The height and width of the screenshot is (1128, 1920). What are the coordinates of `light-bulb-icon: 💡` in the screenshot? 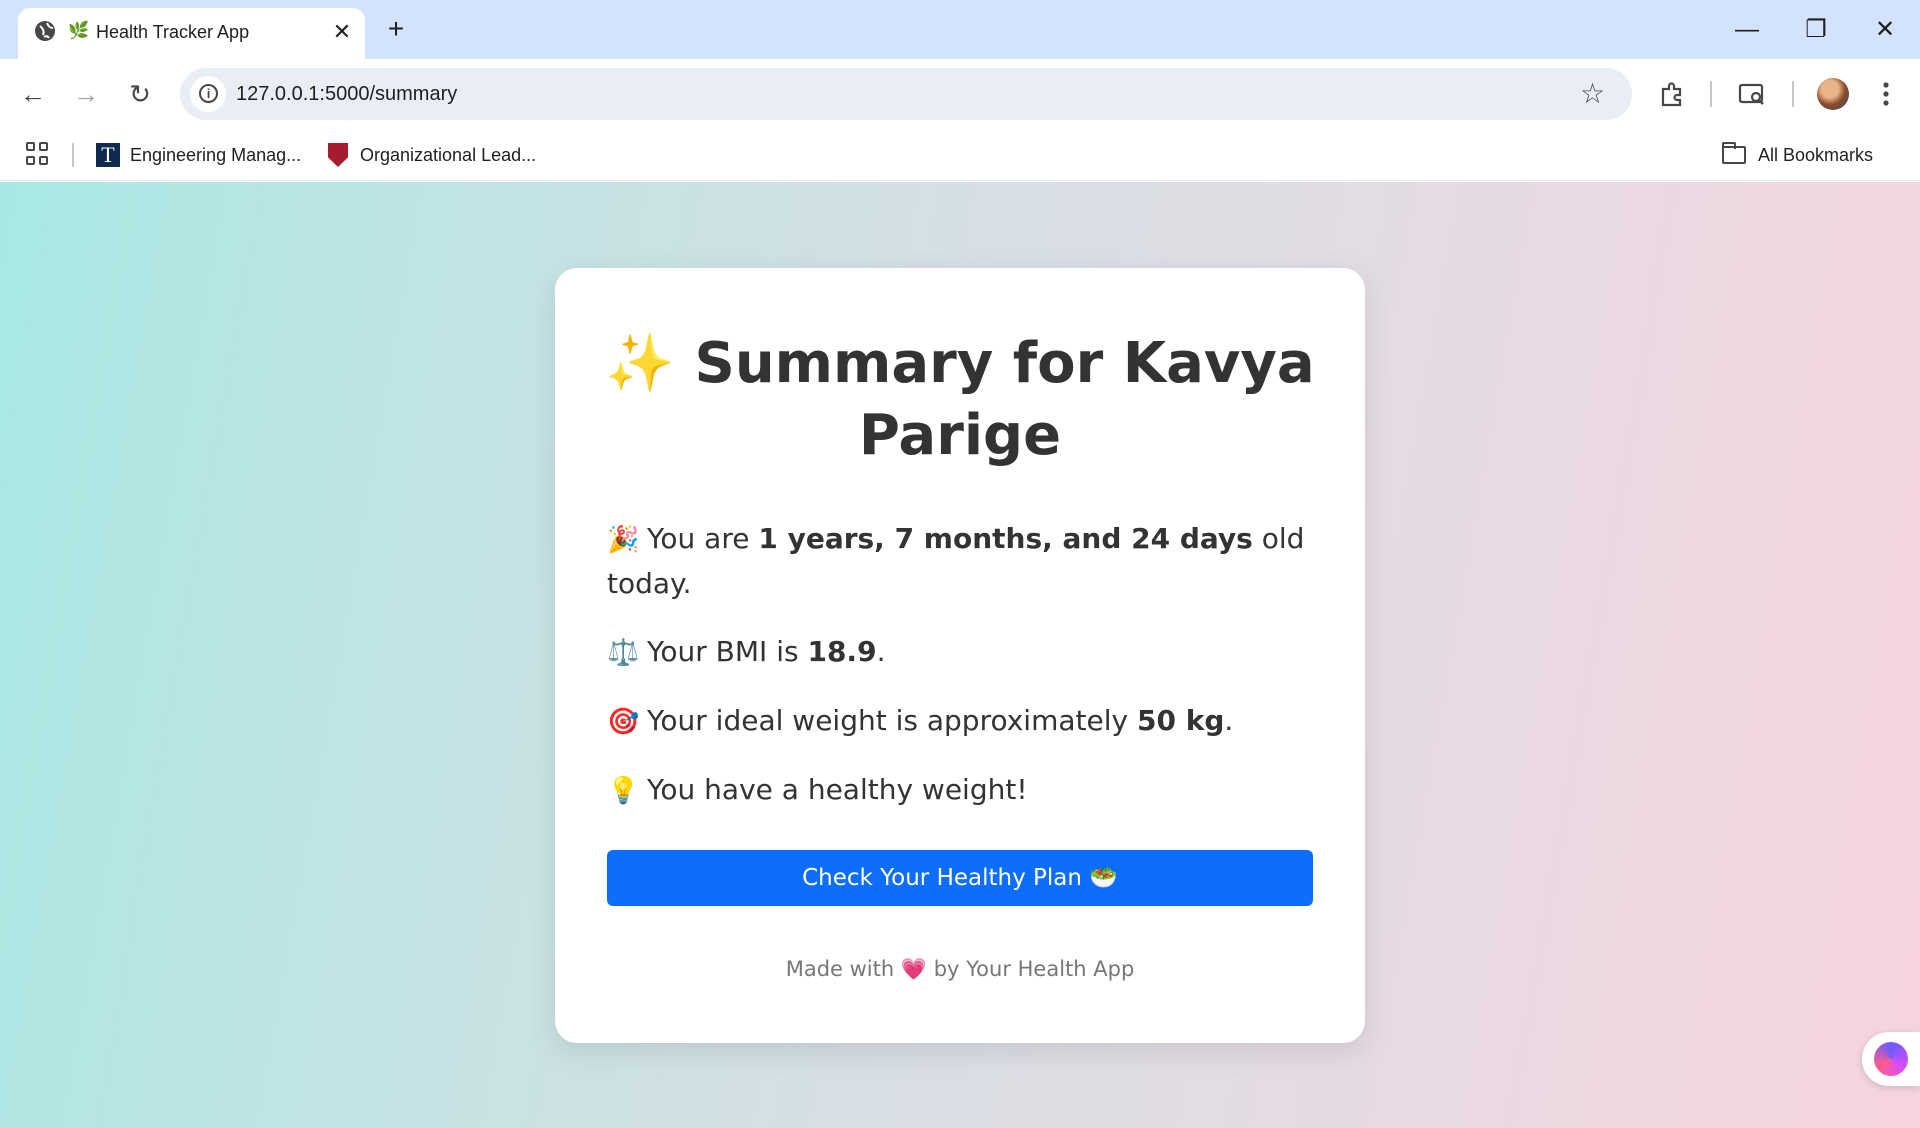 It's located at (623, 791).